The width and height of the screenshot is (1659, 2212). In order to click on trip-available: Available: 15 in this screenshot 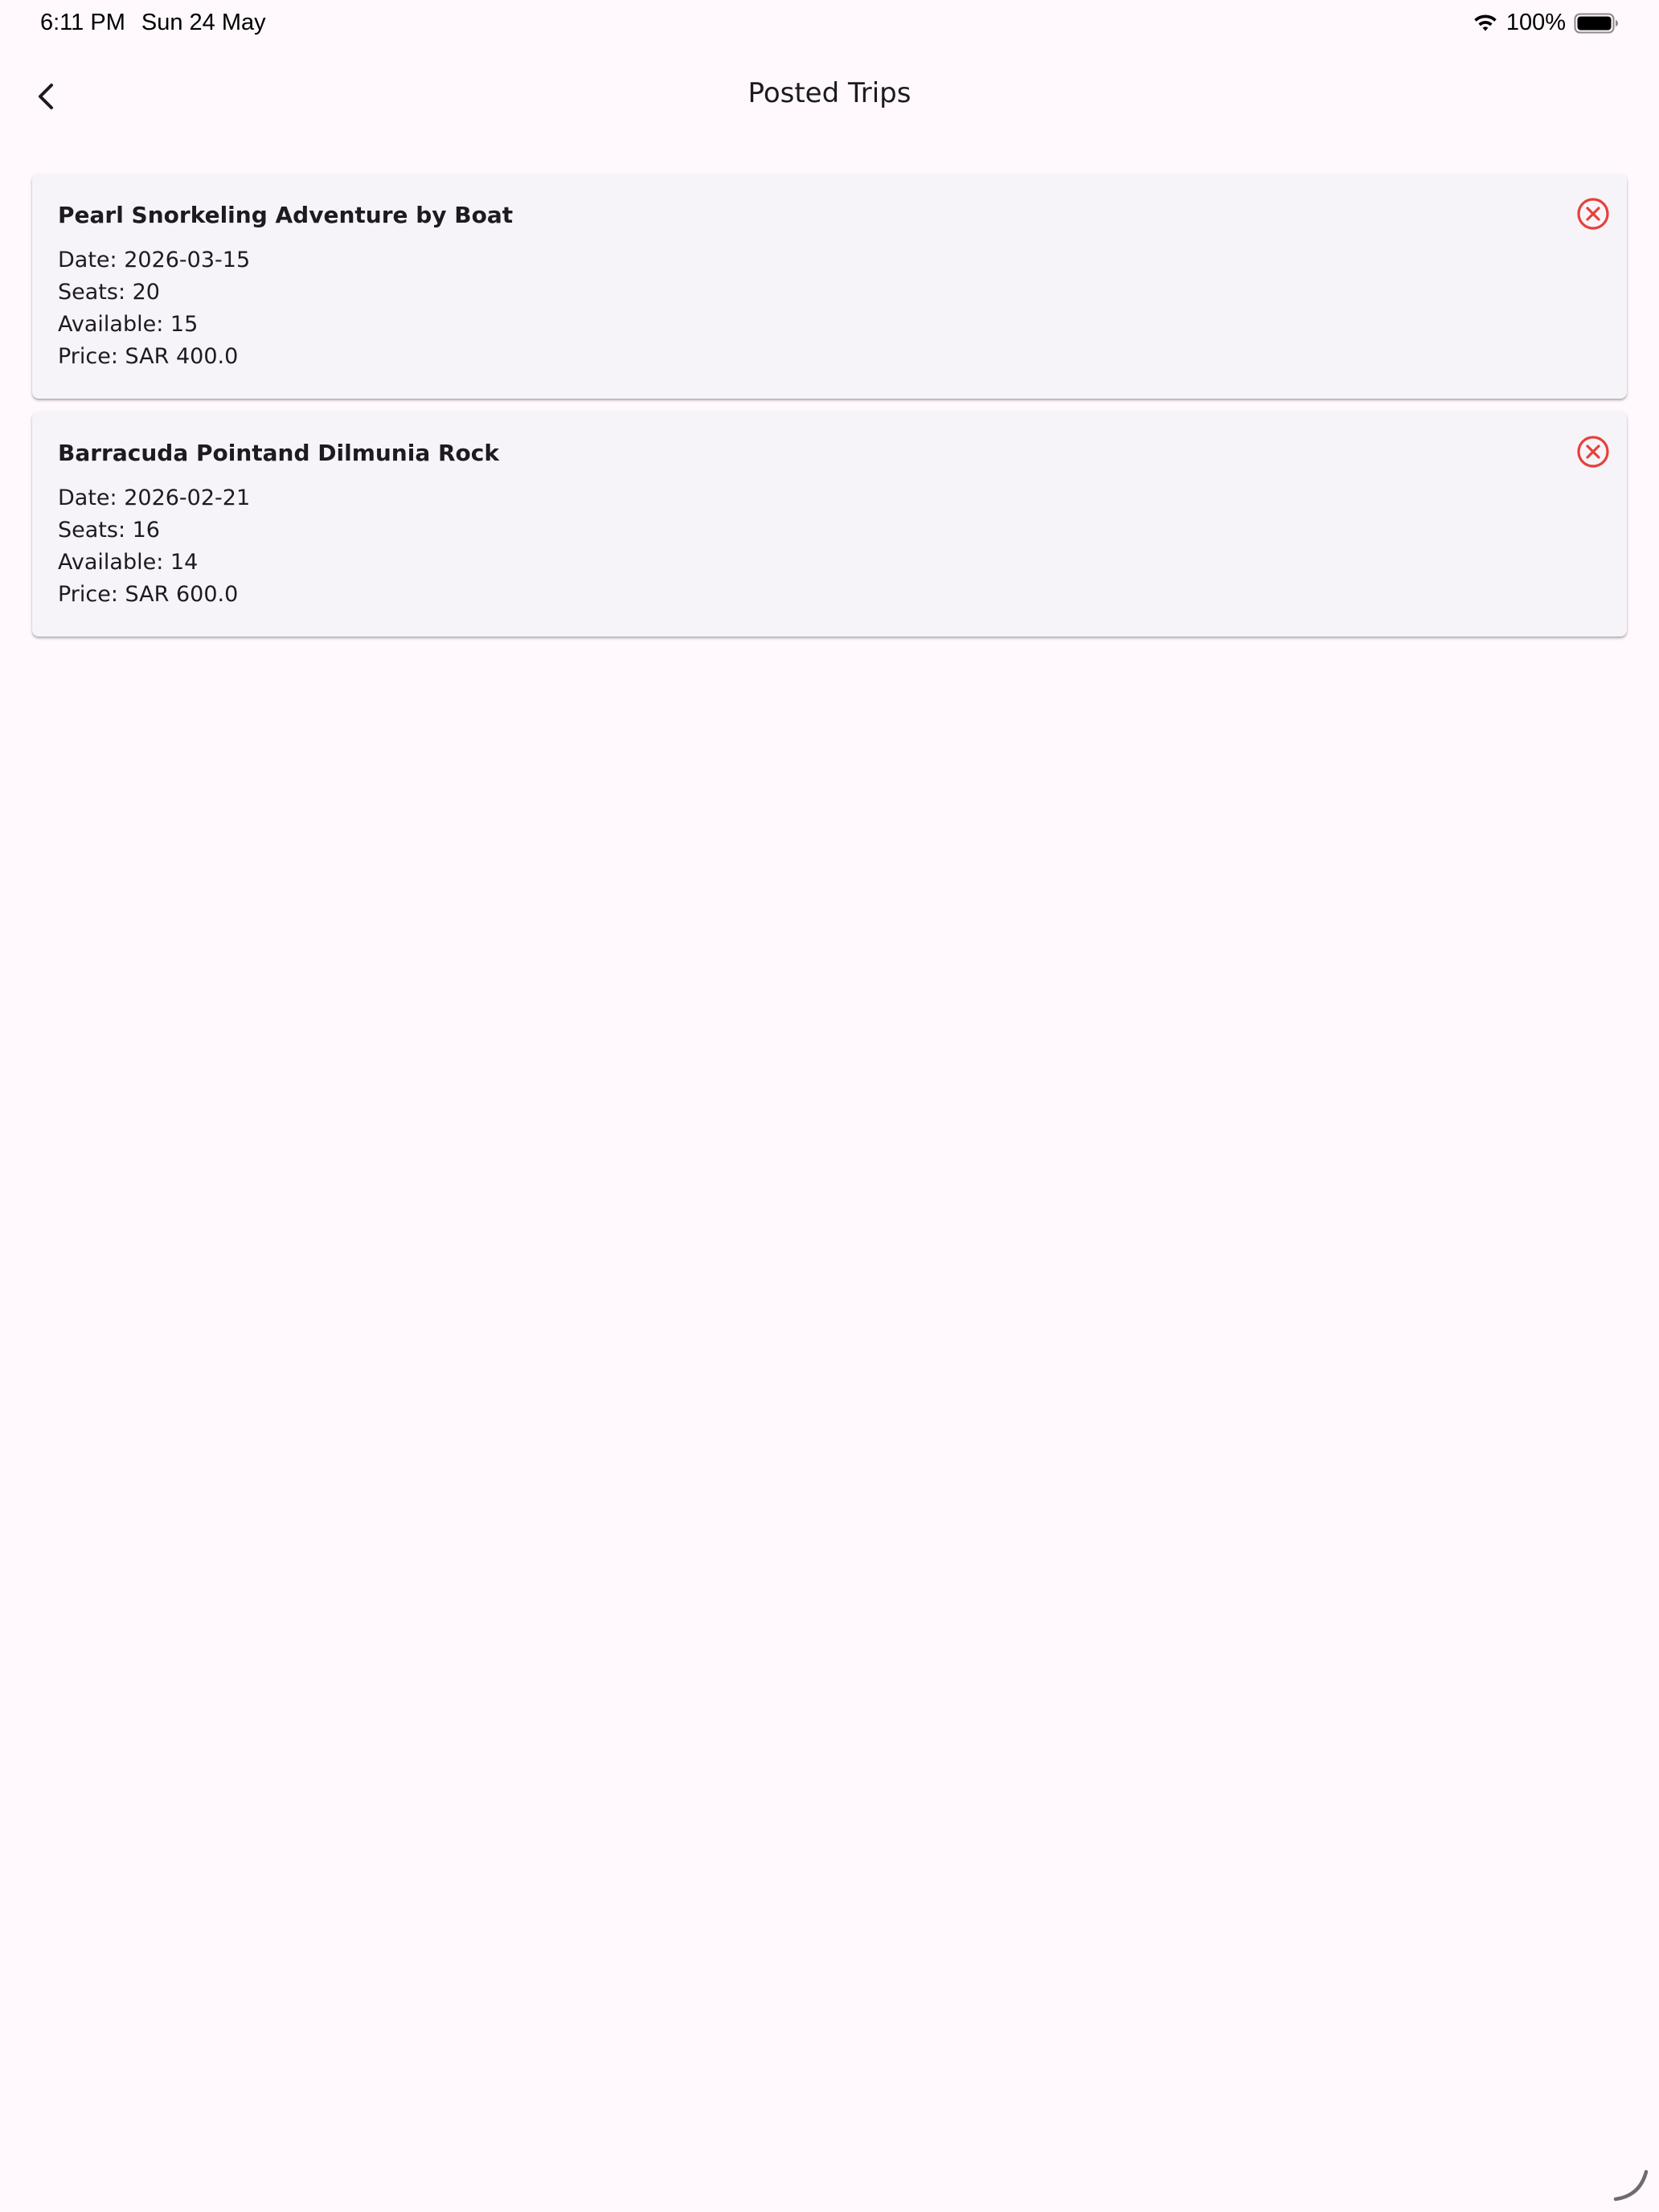, I will do `click(128, 324)`.